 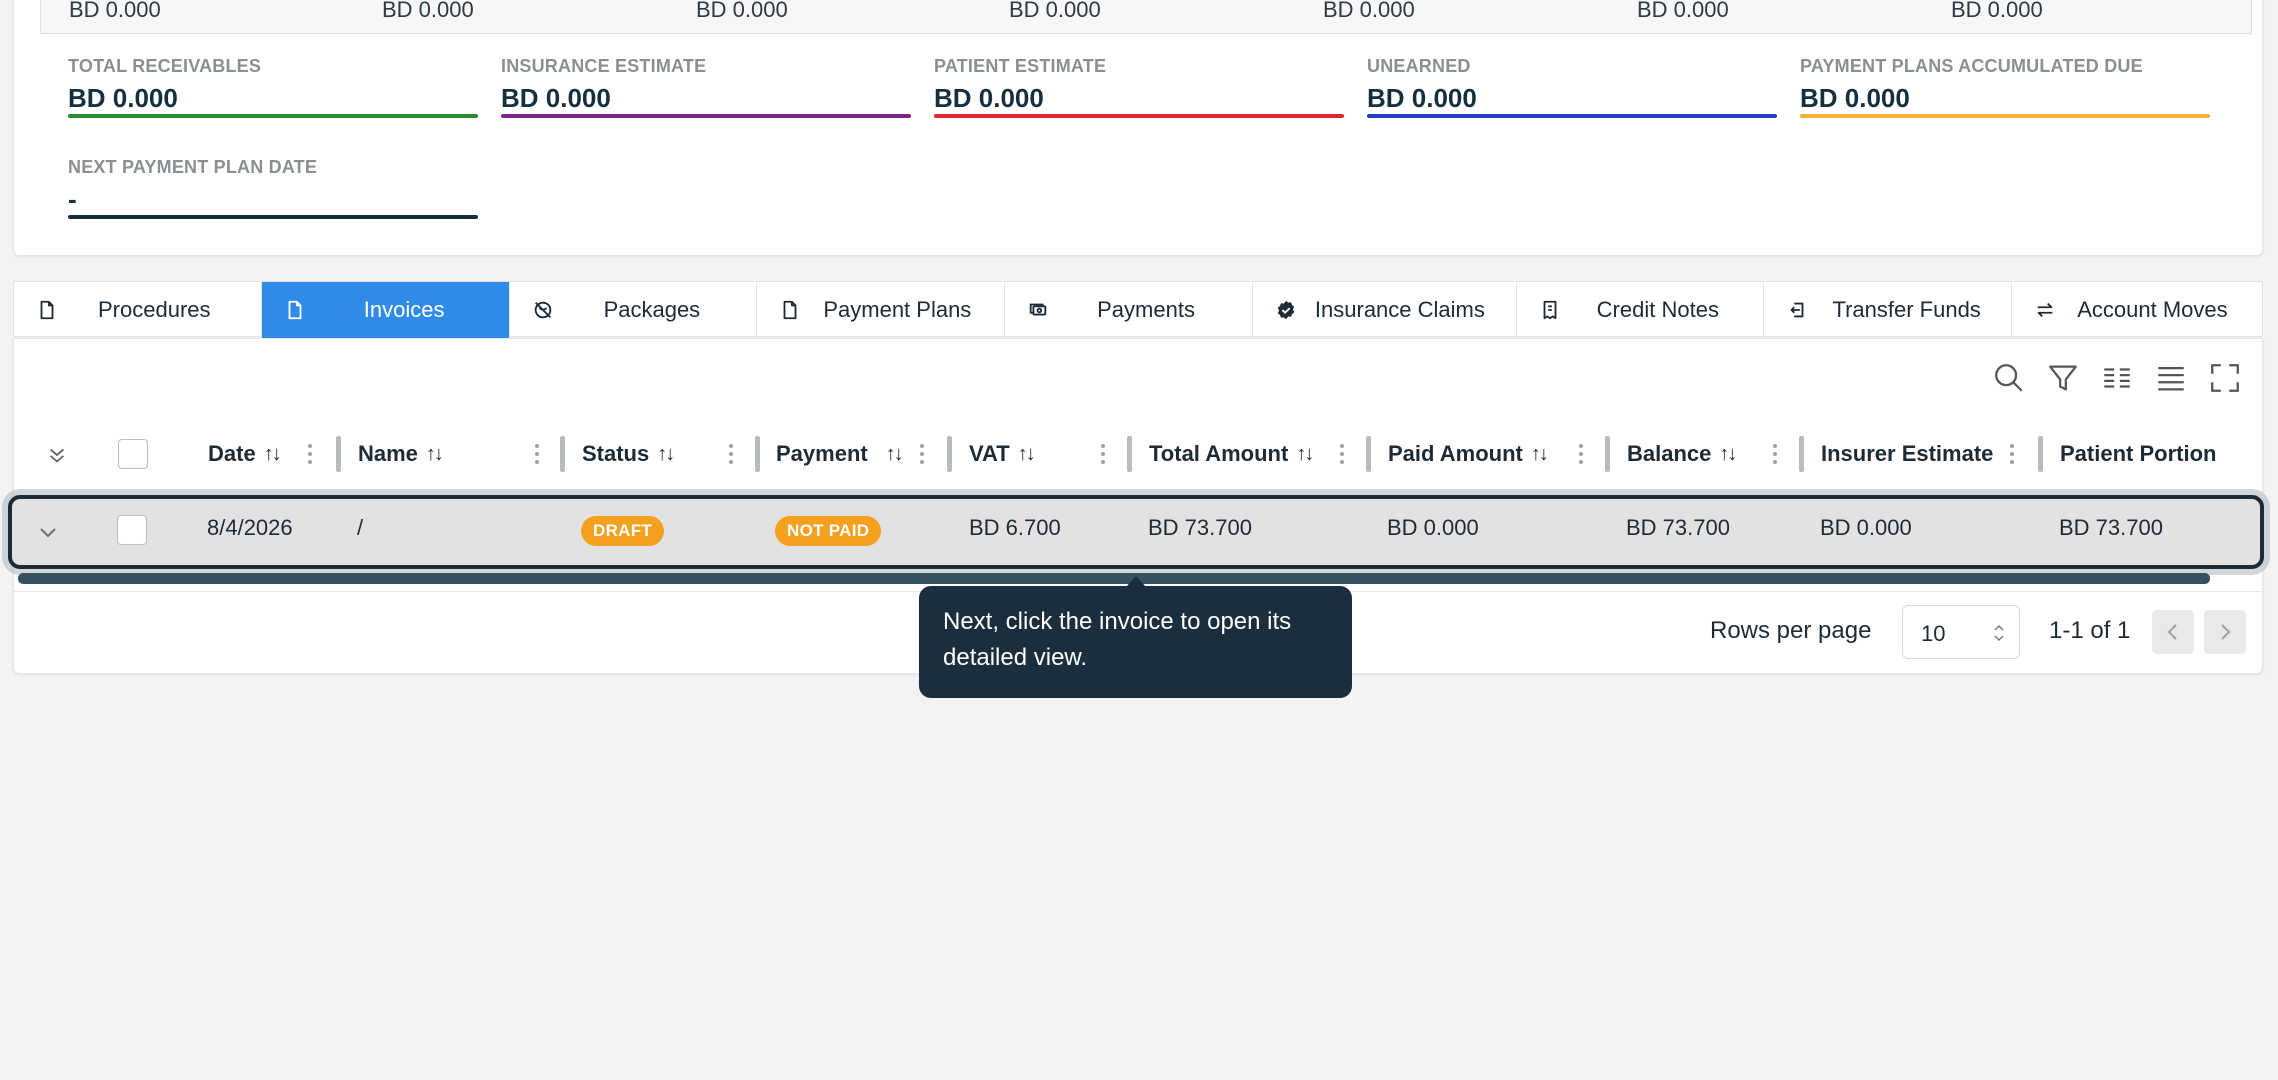 I want to click on tab-label: Account Moves, so click(x=2152, y=309).